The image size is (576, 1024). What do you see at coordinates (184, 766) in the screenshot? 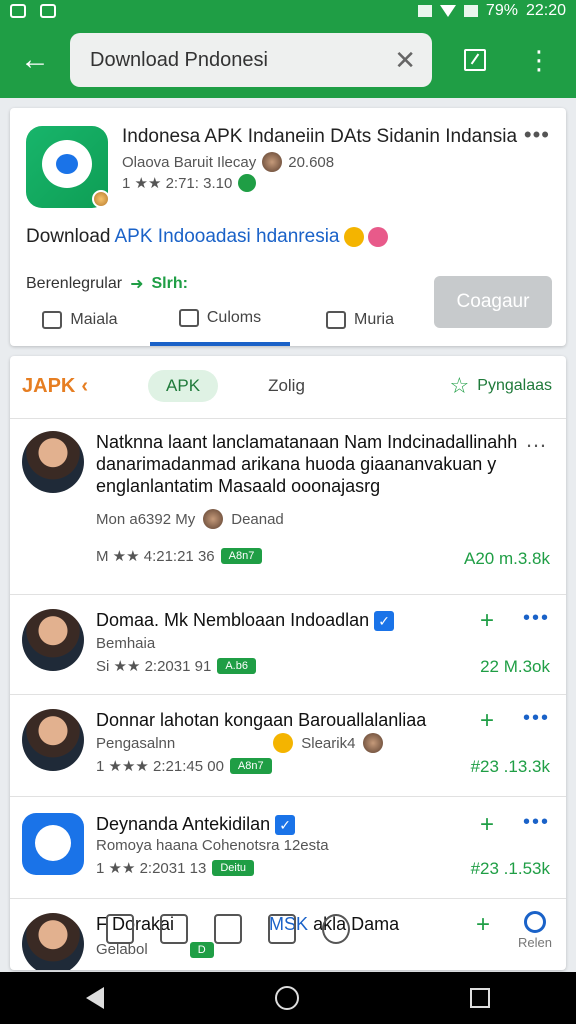
I see `item-meta: 1 ★★★ 2:21:45 00 A8n7` at bounding box center [184, 766].